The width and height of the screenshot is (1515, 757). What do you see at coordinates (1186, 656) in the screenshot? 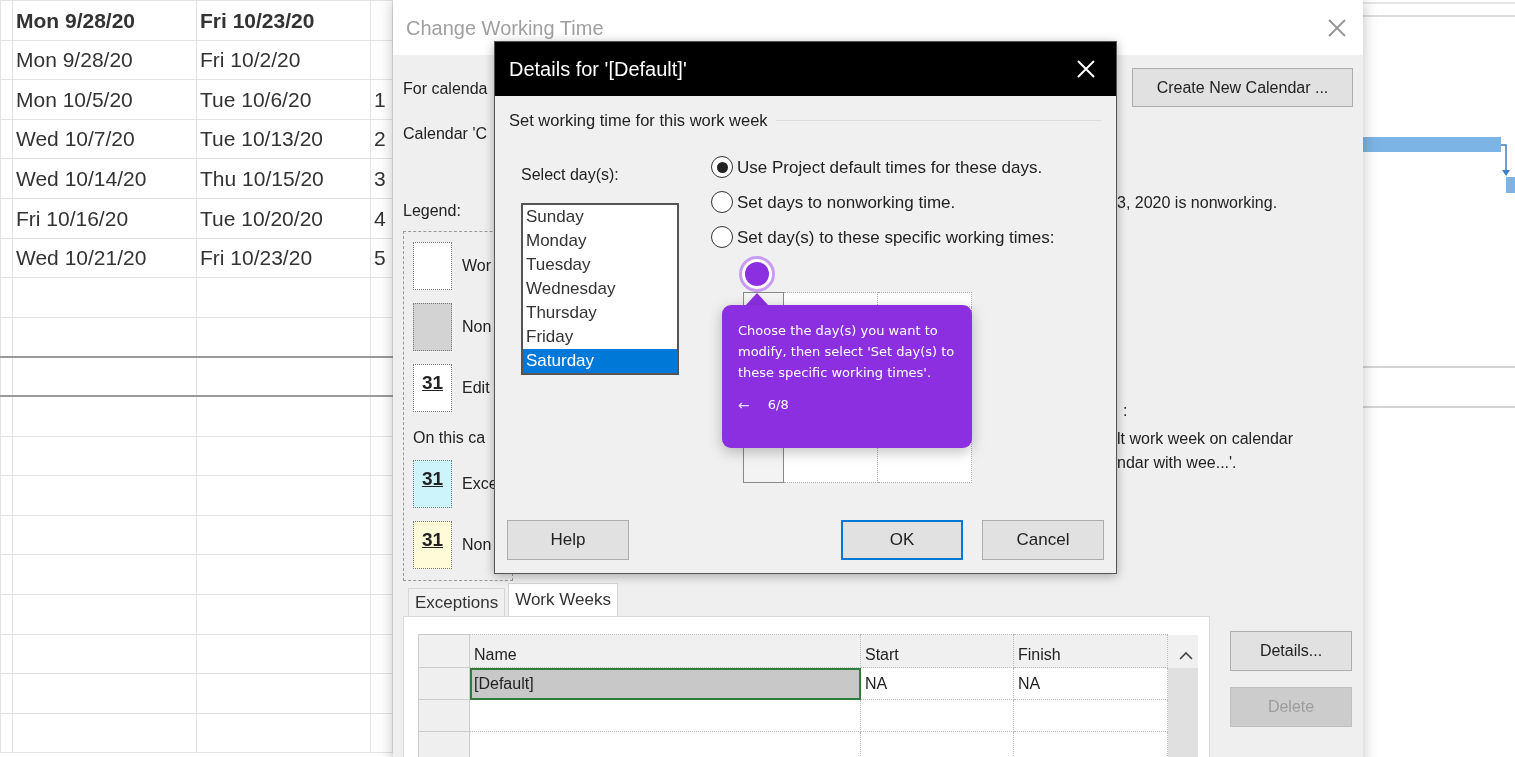
I see `scroll-up-icon` at bounding box center [1186, 656].